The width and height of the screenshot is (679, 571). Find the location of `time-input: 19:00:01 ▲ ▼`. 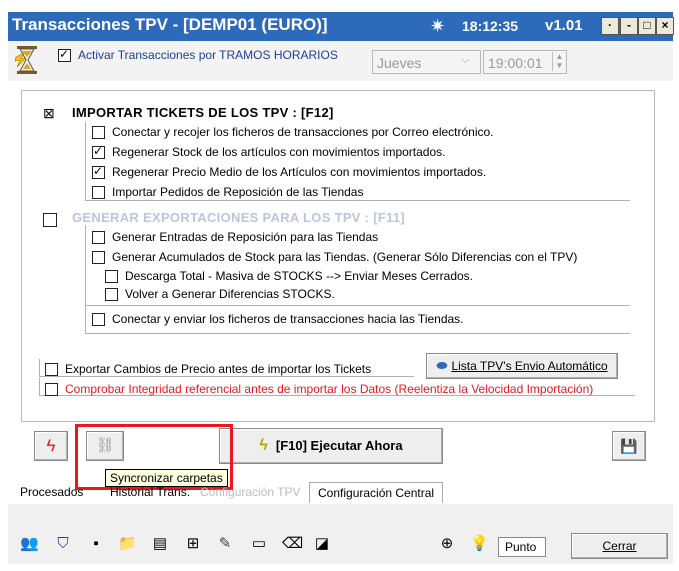

time-input: 19:00:01 ▲ ▼ is located at coordinates (525, 62).